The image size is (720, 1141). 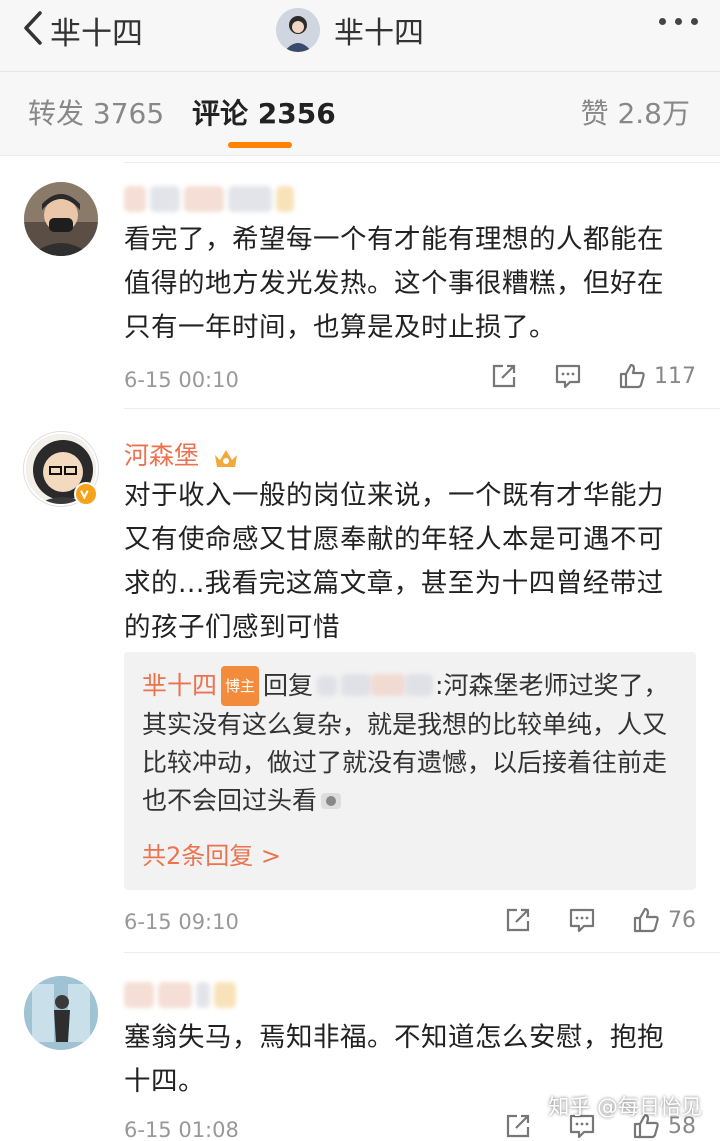 What do you see at coordinates (181, 380) in the screenshot?
I see `comment-time: 6-15 00:10` at bounding box center [181, 380].